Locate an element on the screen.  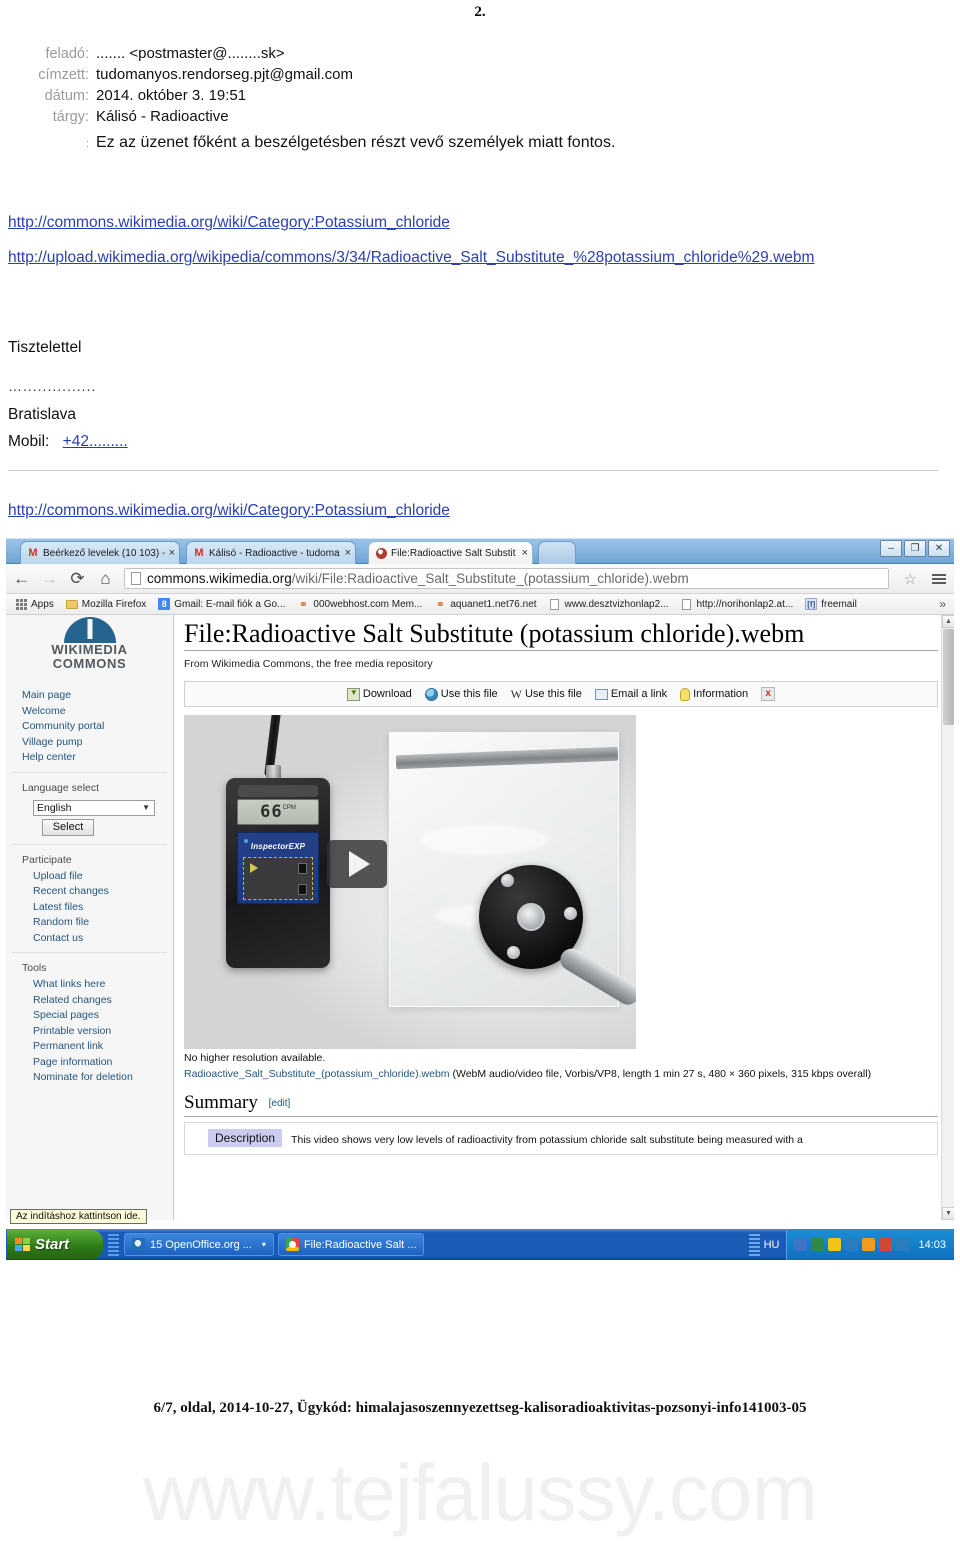
window-controls: – ❐ ✕ is located at coordinates (915, 548).